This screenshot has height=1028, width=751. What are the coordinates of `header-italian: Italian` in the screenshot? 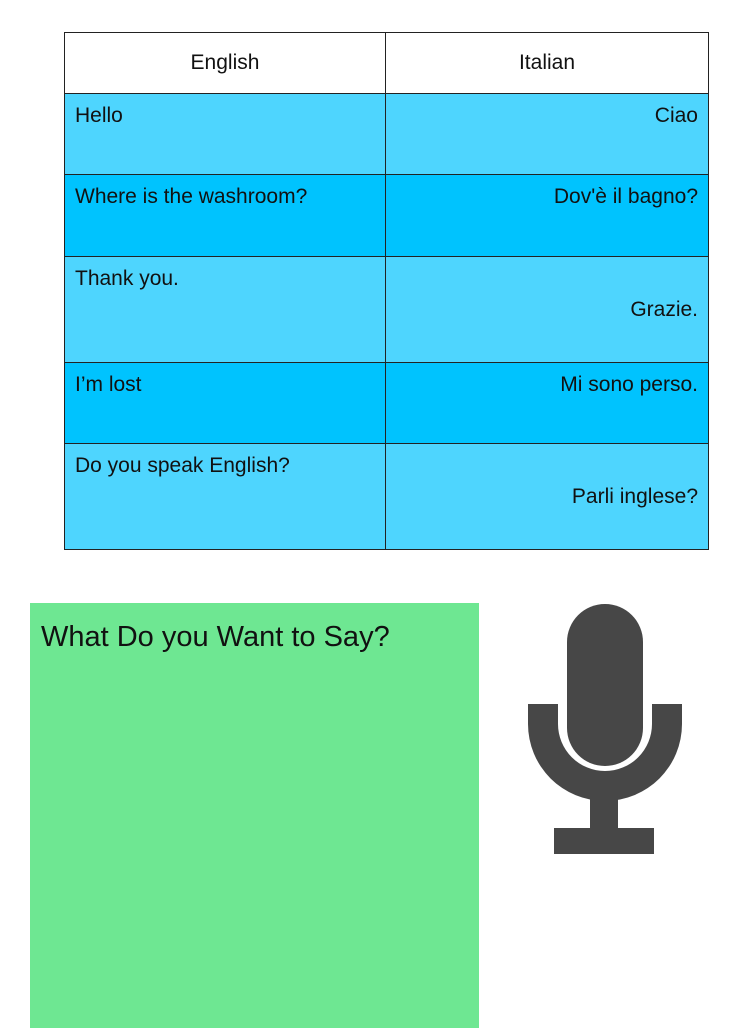 It's located at (547, 63).